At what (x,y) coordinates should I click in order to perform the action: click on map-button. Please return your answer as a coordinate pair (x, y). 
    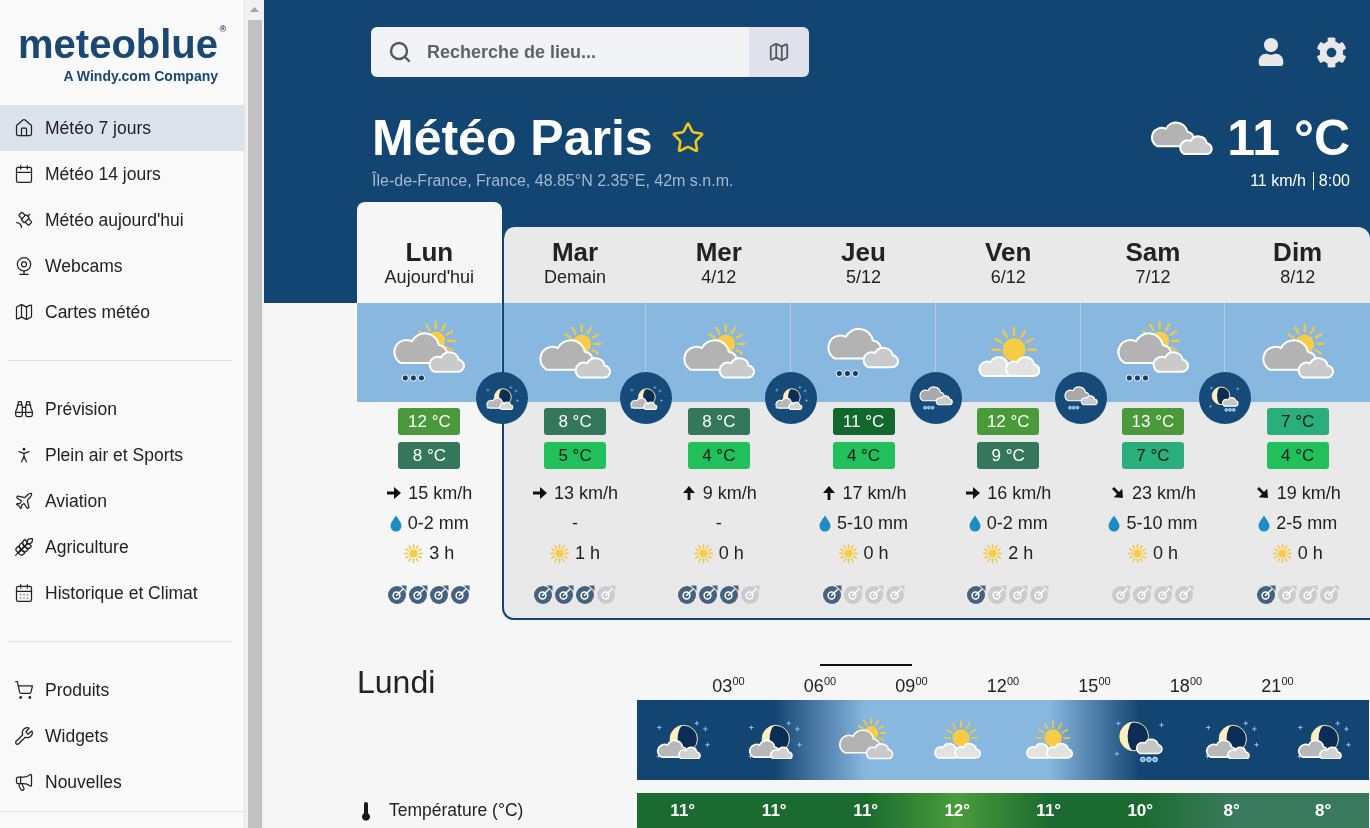
    Looking at the image, I should click on (779, 52).